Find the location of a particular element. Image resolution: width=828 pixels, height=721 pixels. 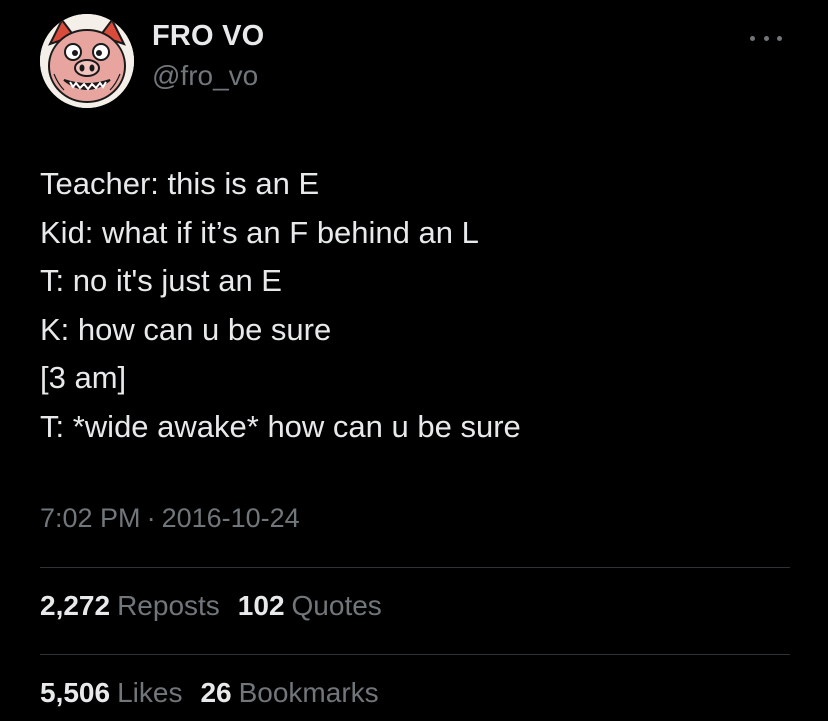

stats-row-saves: 5,506 Likes 26 Bookmarks is located at coordinates (218, 693).